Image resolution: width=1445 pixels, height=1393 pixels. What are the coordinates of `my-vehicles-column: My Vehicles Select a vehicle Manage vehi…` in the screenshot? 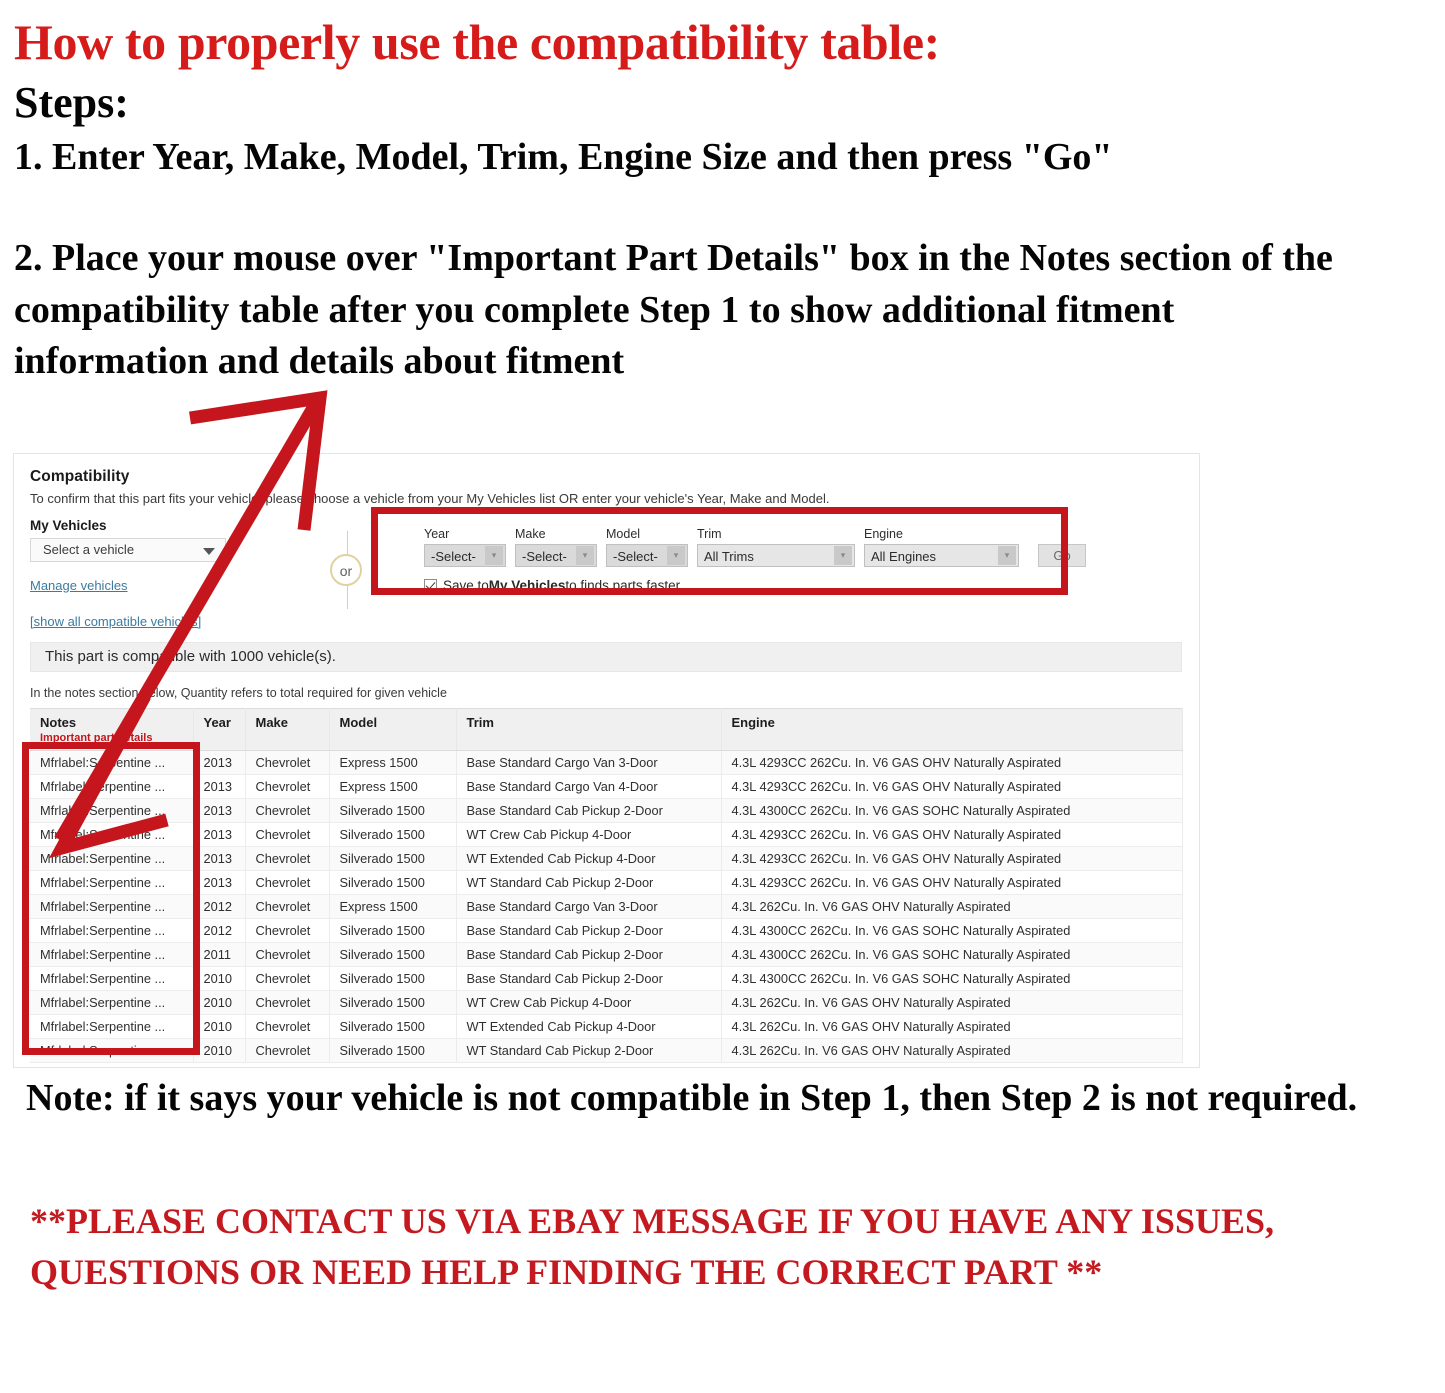 It's located at (155, 573).